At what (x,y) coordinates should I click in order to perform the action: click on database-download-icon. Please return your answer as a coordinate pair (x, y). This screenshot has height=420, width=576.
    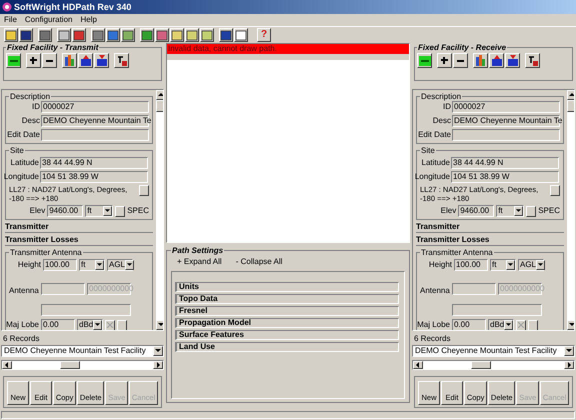
    Looking at the image, I should click on (101, 60).